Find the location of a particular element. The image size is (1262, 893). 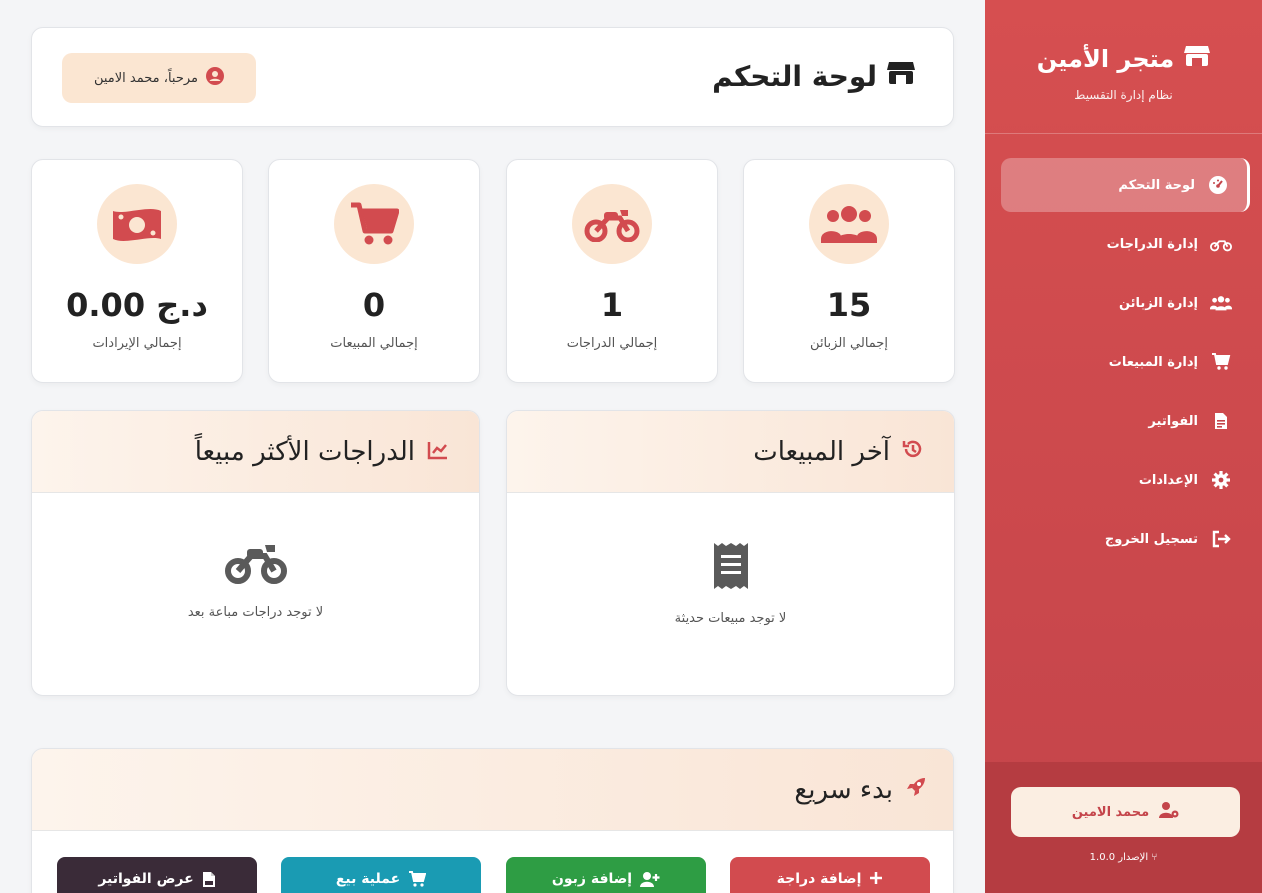

version-label: ⑂ الإصدار 1.0.0 is located at coordinates (1123, 857).